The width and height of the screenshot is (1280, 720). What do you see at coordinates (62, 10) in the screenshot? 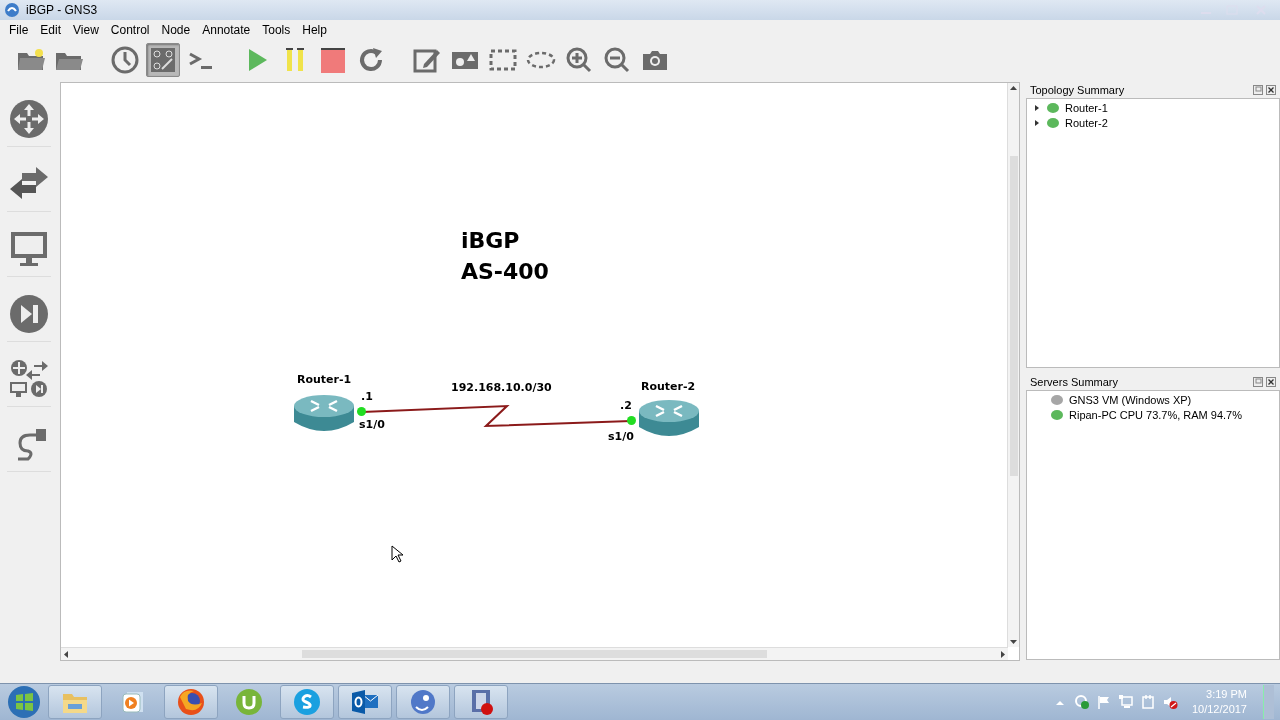
I see `window-title: iBGP - GNS3` at bounding box center [62, 10].